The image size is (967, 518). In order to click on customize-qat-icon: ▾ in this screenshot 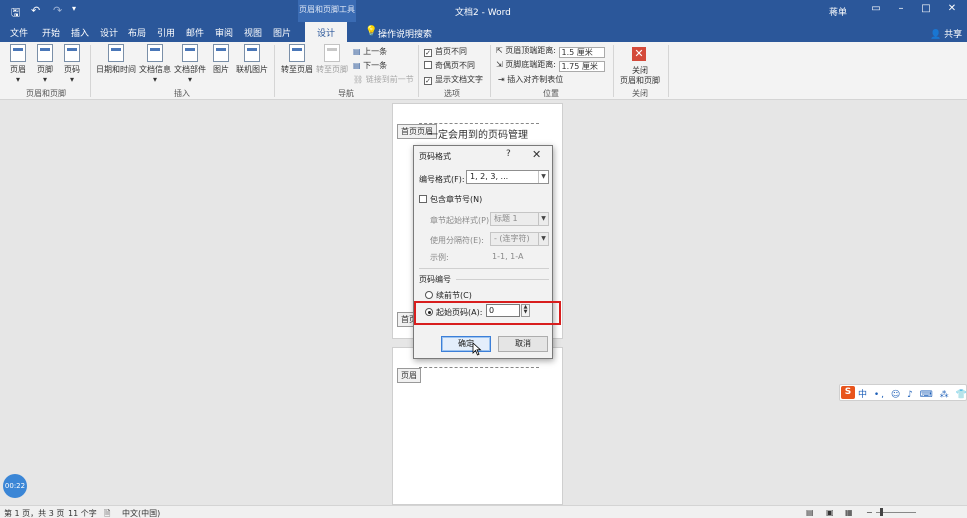, I will do `click(74, 8)`.